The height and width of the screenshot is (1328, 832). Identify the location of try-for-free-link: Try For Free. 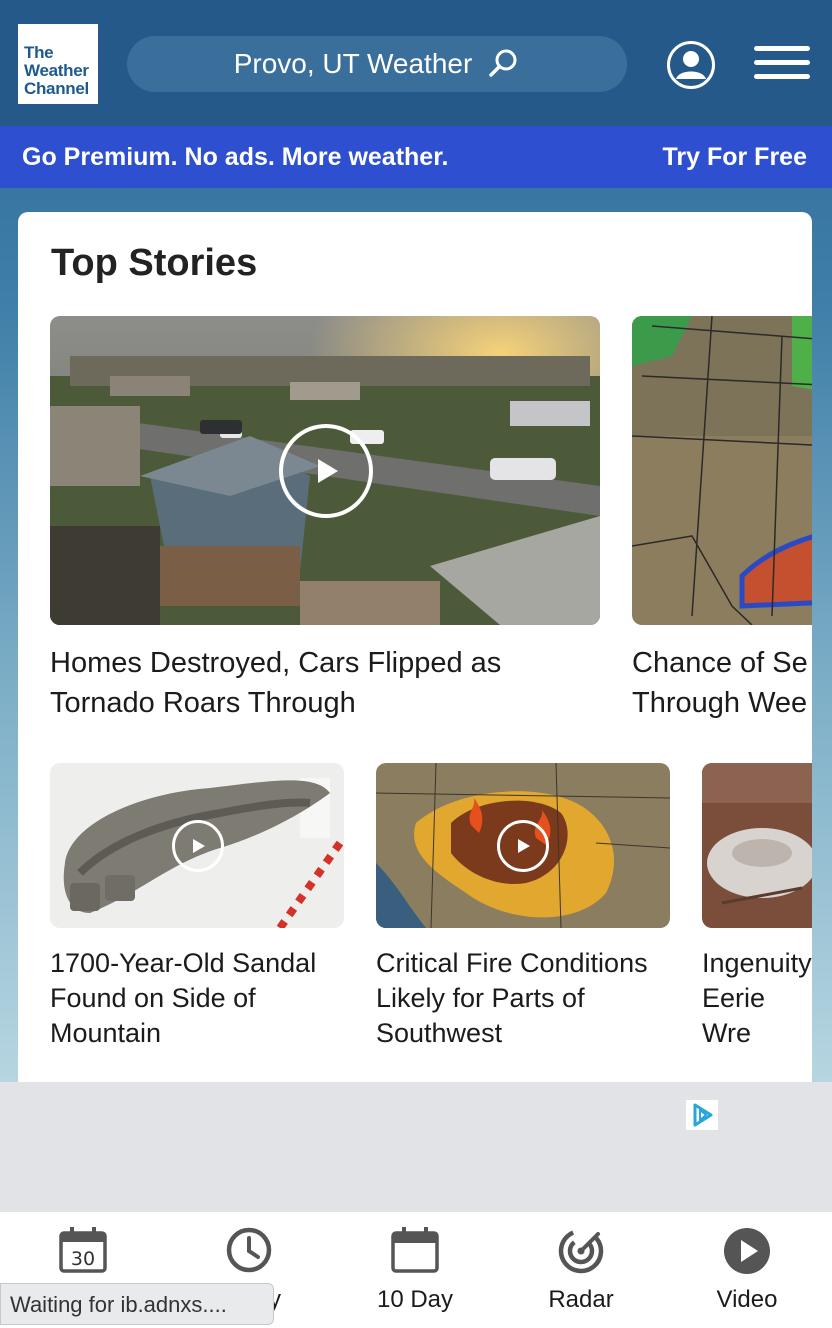
(735, 157).